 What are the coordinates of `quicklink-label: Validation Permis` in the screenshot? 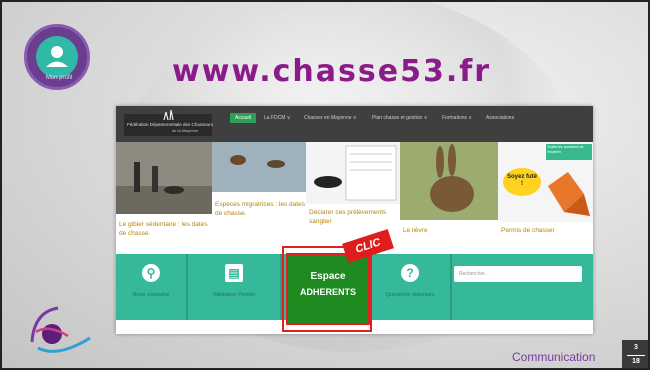 It's located at (234, 295).